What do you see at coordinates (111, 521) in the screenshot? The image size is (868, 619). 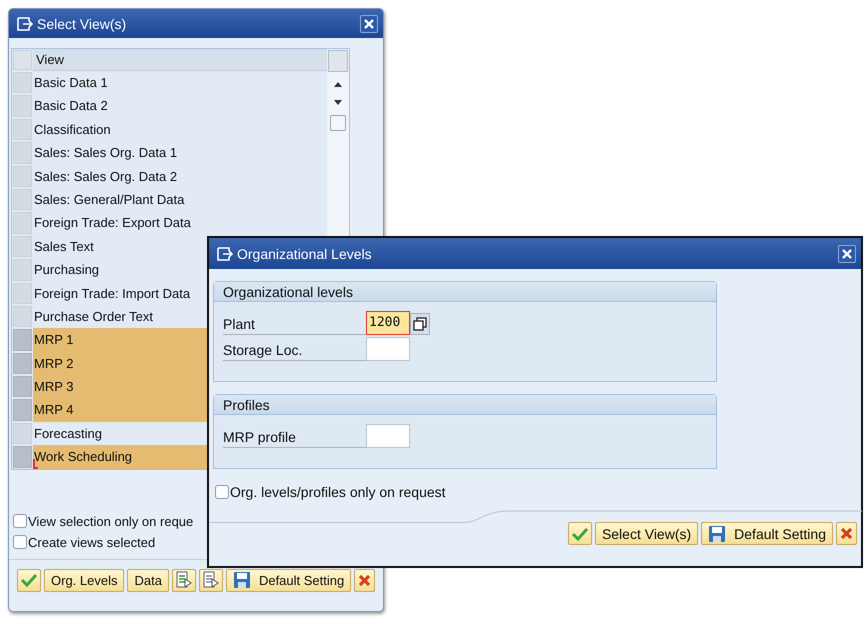 I see `checkbox-label: View selection only on reque` at bounding box center [111, 521].